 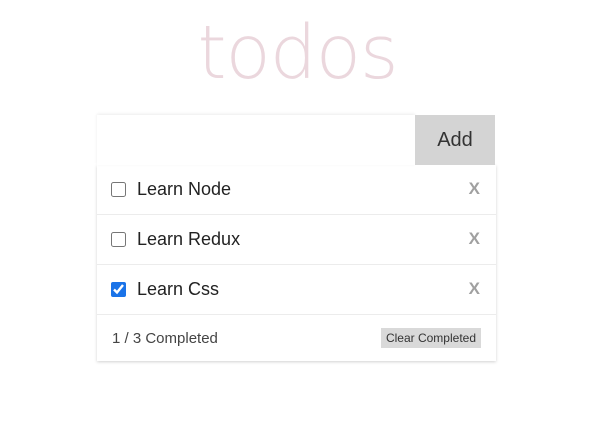 I want to click on todo-label: Learn Redux, so click(x=189, y=239).